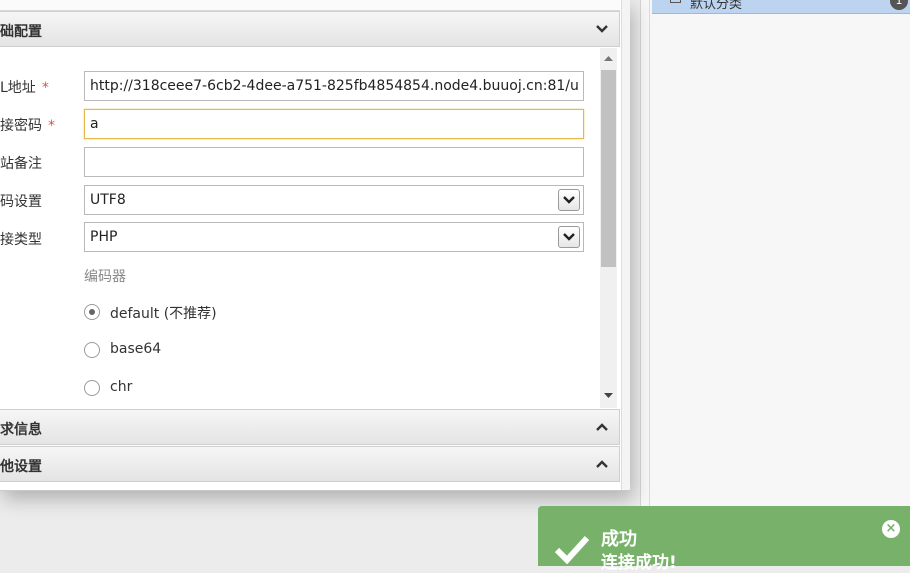 The height and width of the screenshot is (573, 910). I want to click on conn-type-label: 接类型, so click(21, 240).